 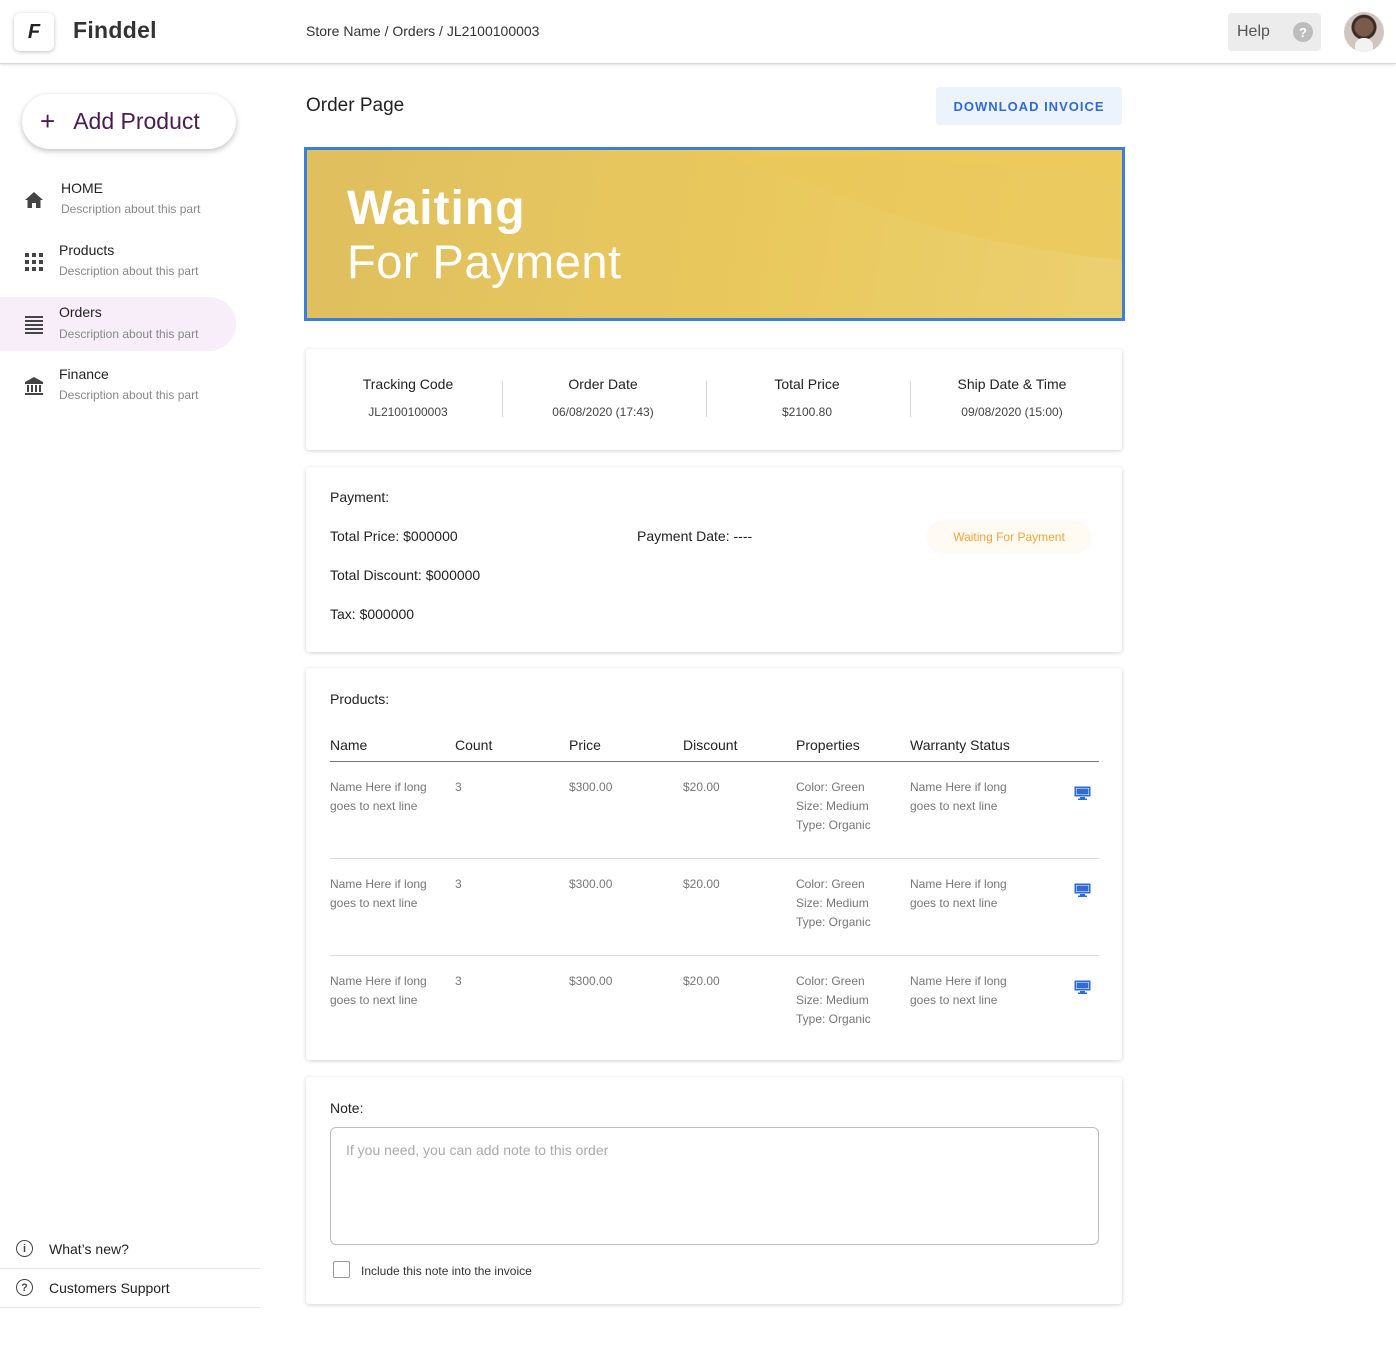 What do you see at coordinates (347, 1108) in the screenshot?
I see `note-section-label: Note:` at bounding box center [347, 1108].